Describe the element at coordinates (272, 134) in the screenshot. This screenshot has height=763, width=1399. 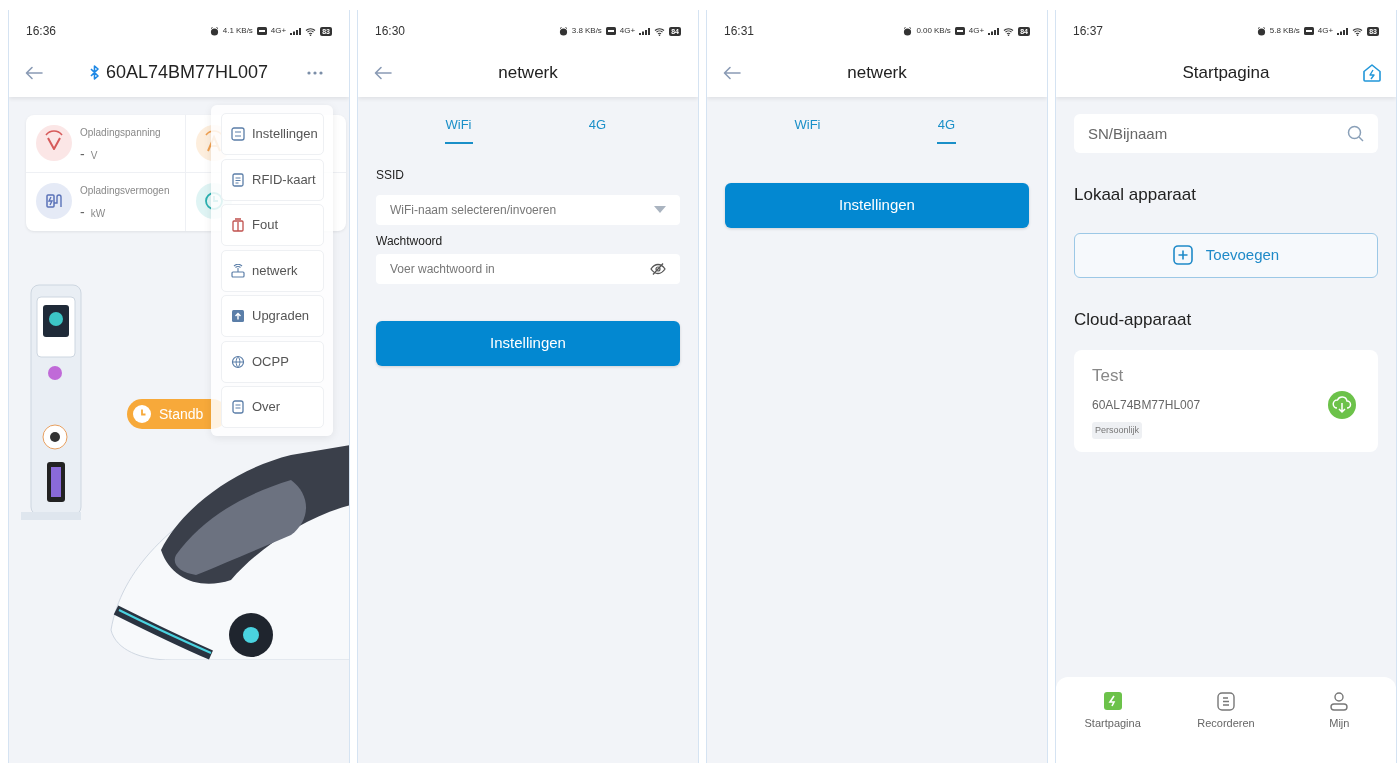
I see `menu-item: Instellingen` at that location.